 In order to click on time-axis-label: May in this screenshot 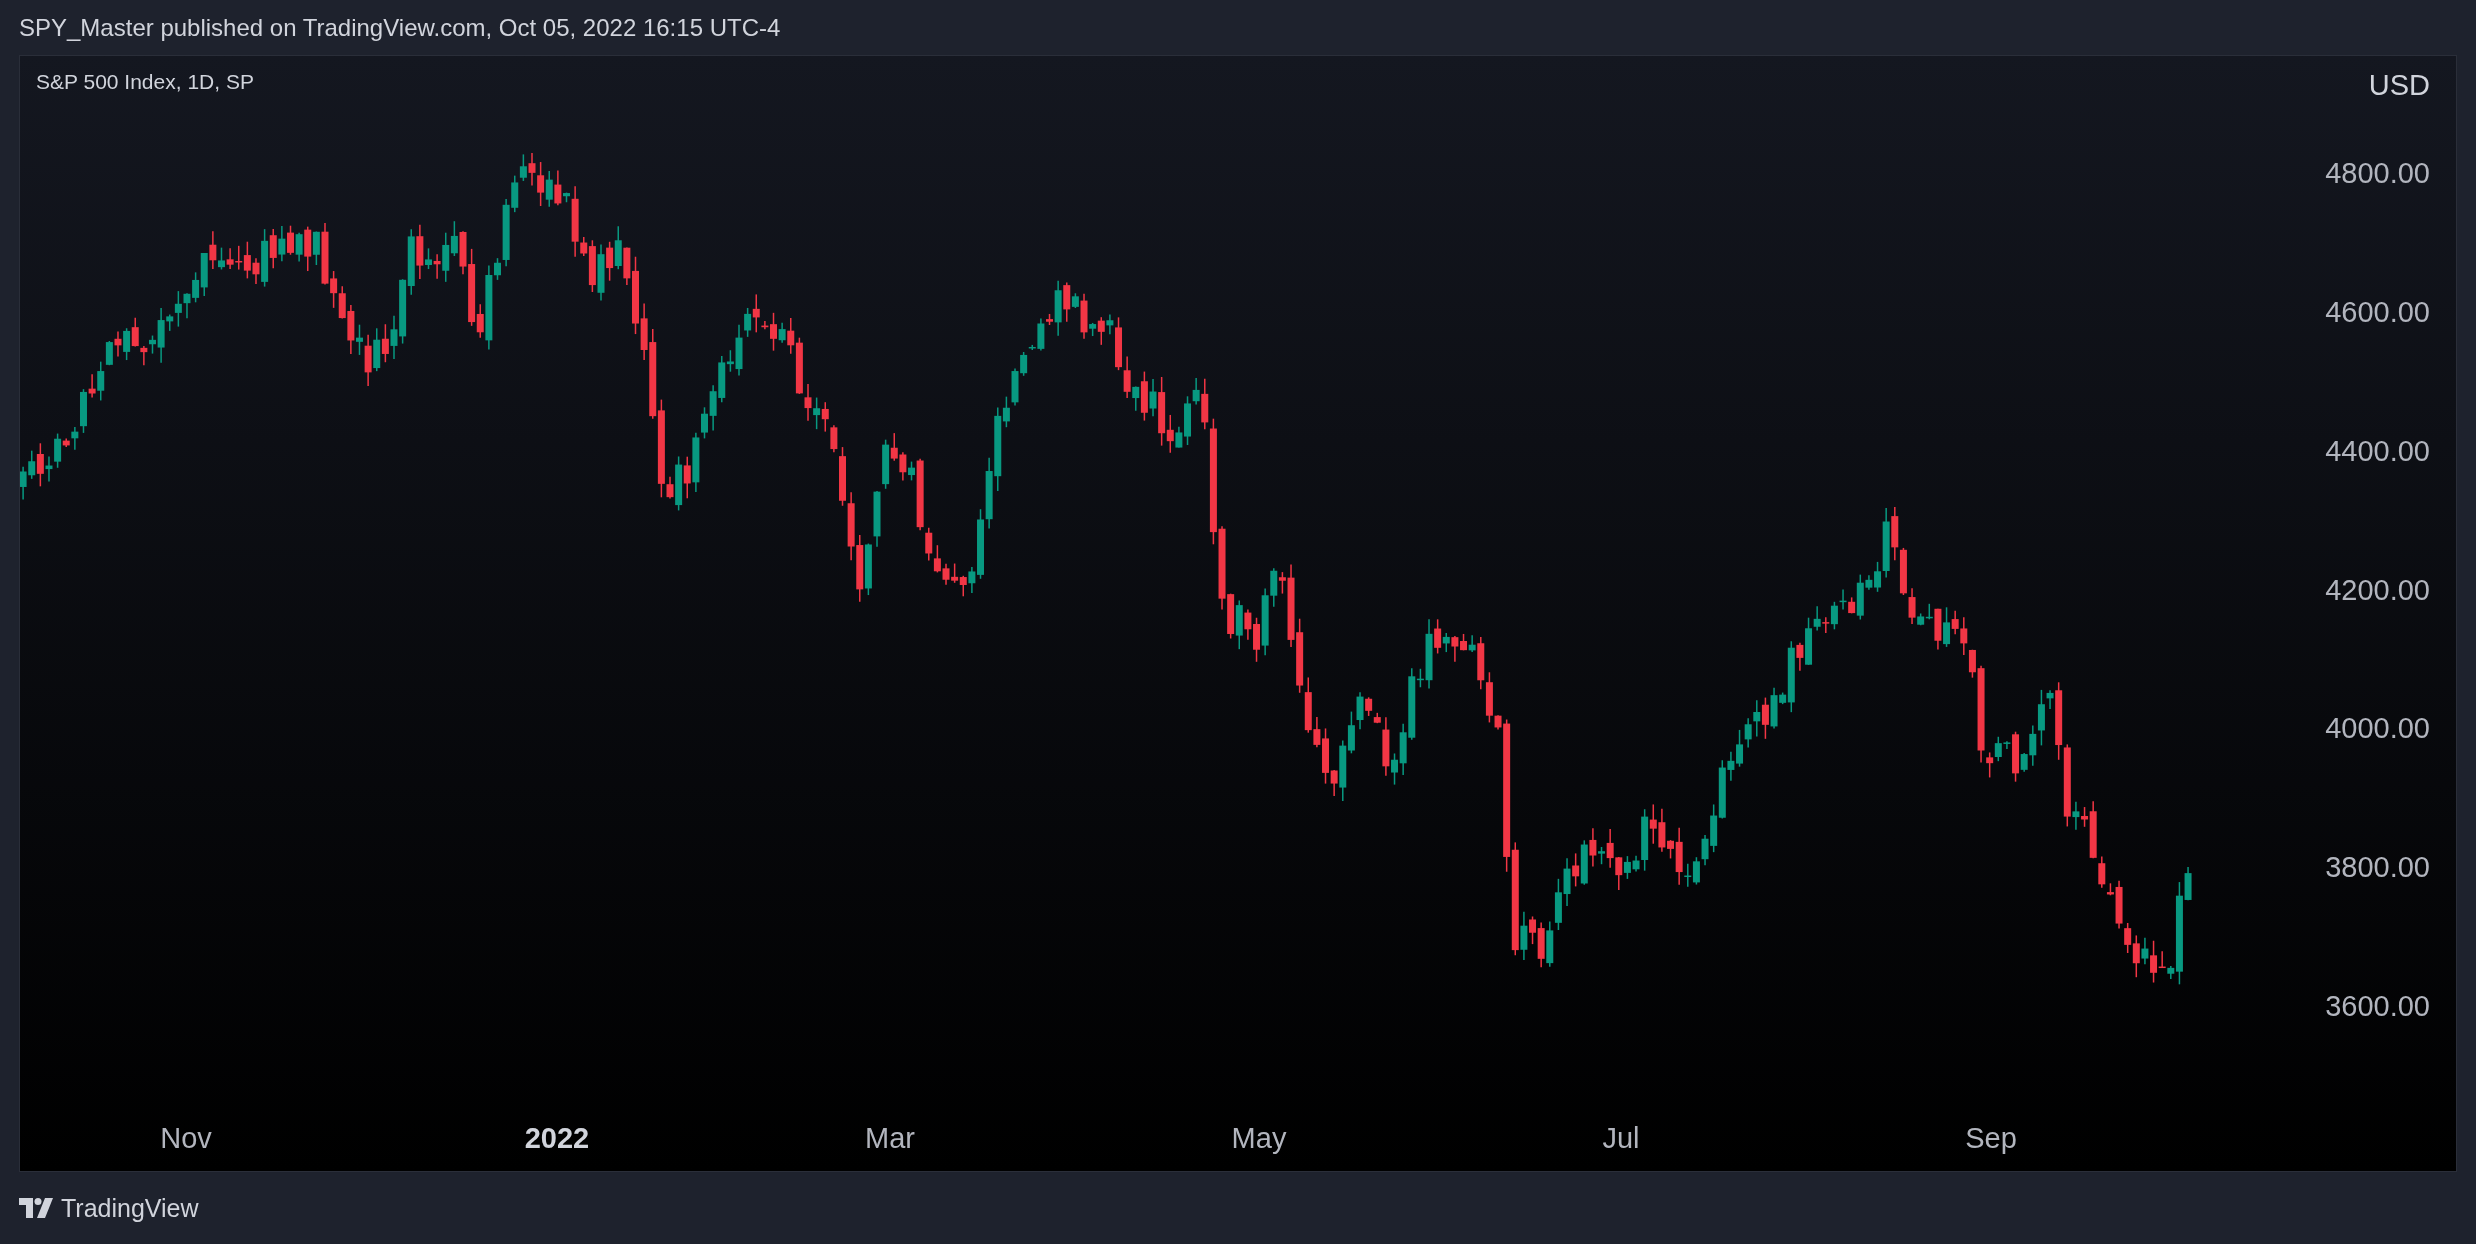, I will do `click(1259, 1138)`.